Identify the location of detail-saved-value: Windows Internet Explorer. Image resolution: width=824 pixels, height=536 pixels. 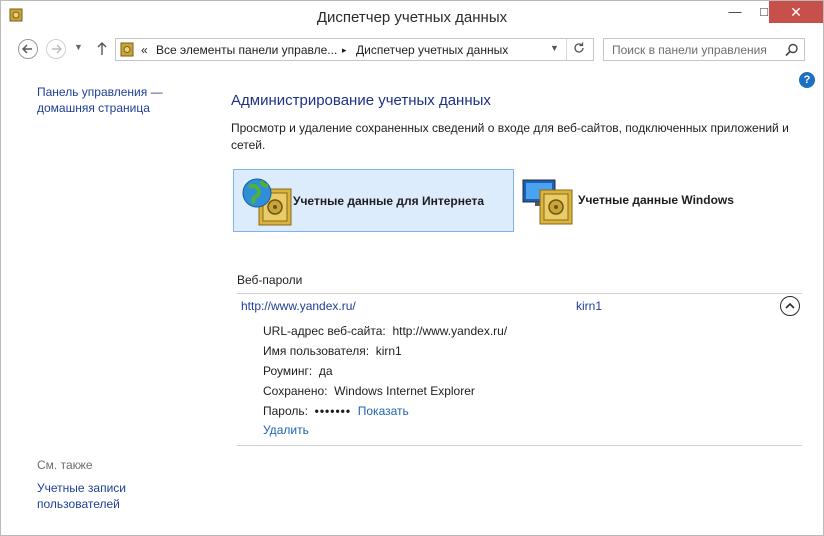
(404, 391).